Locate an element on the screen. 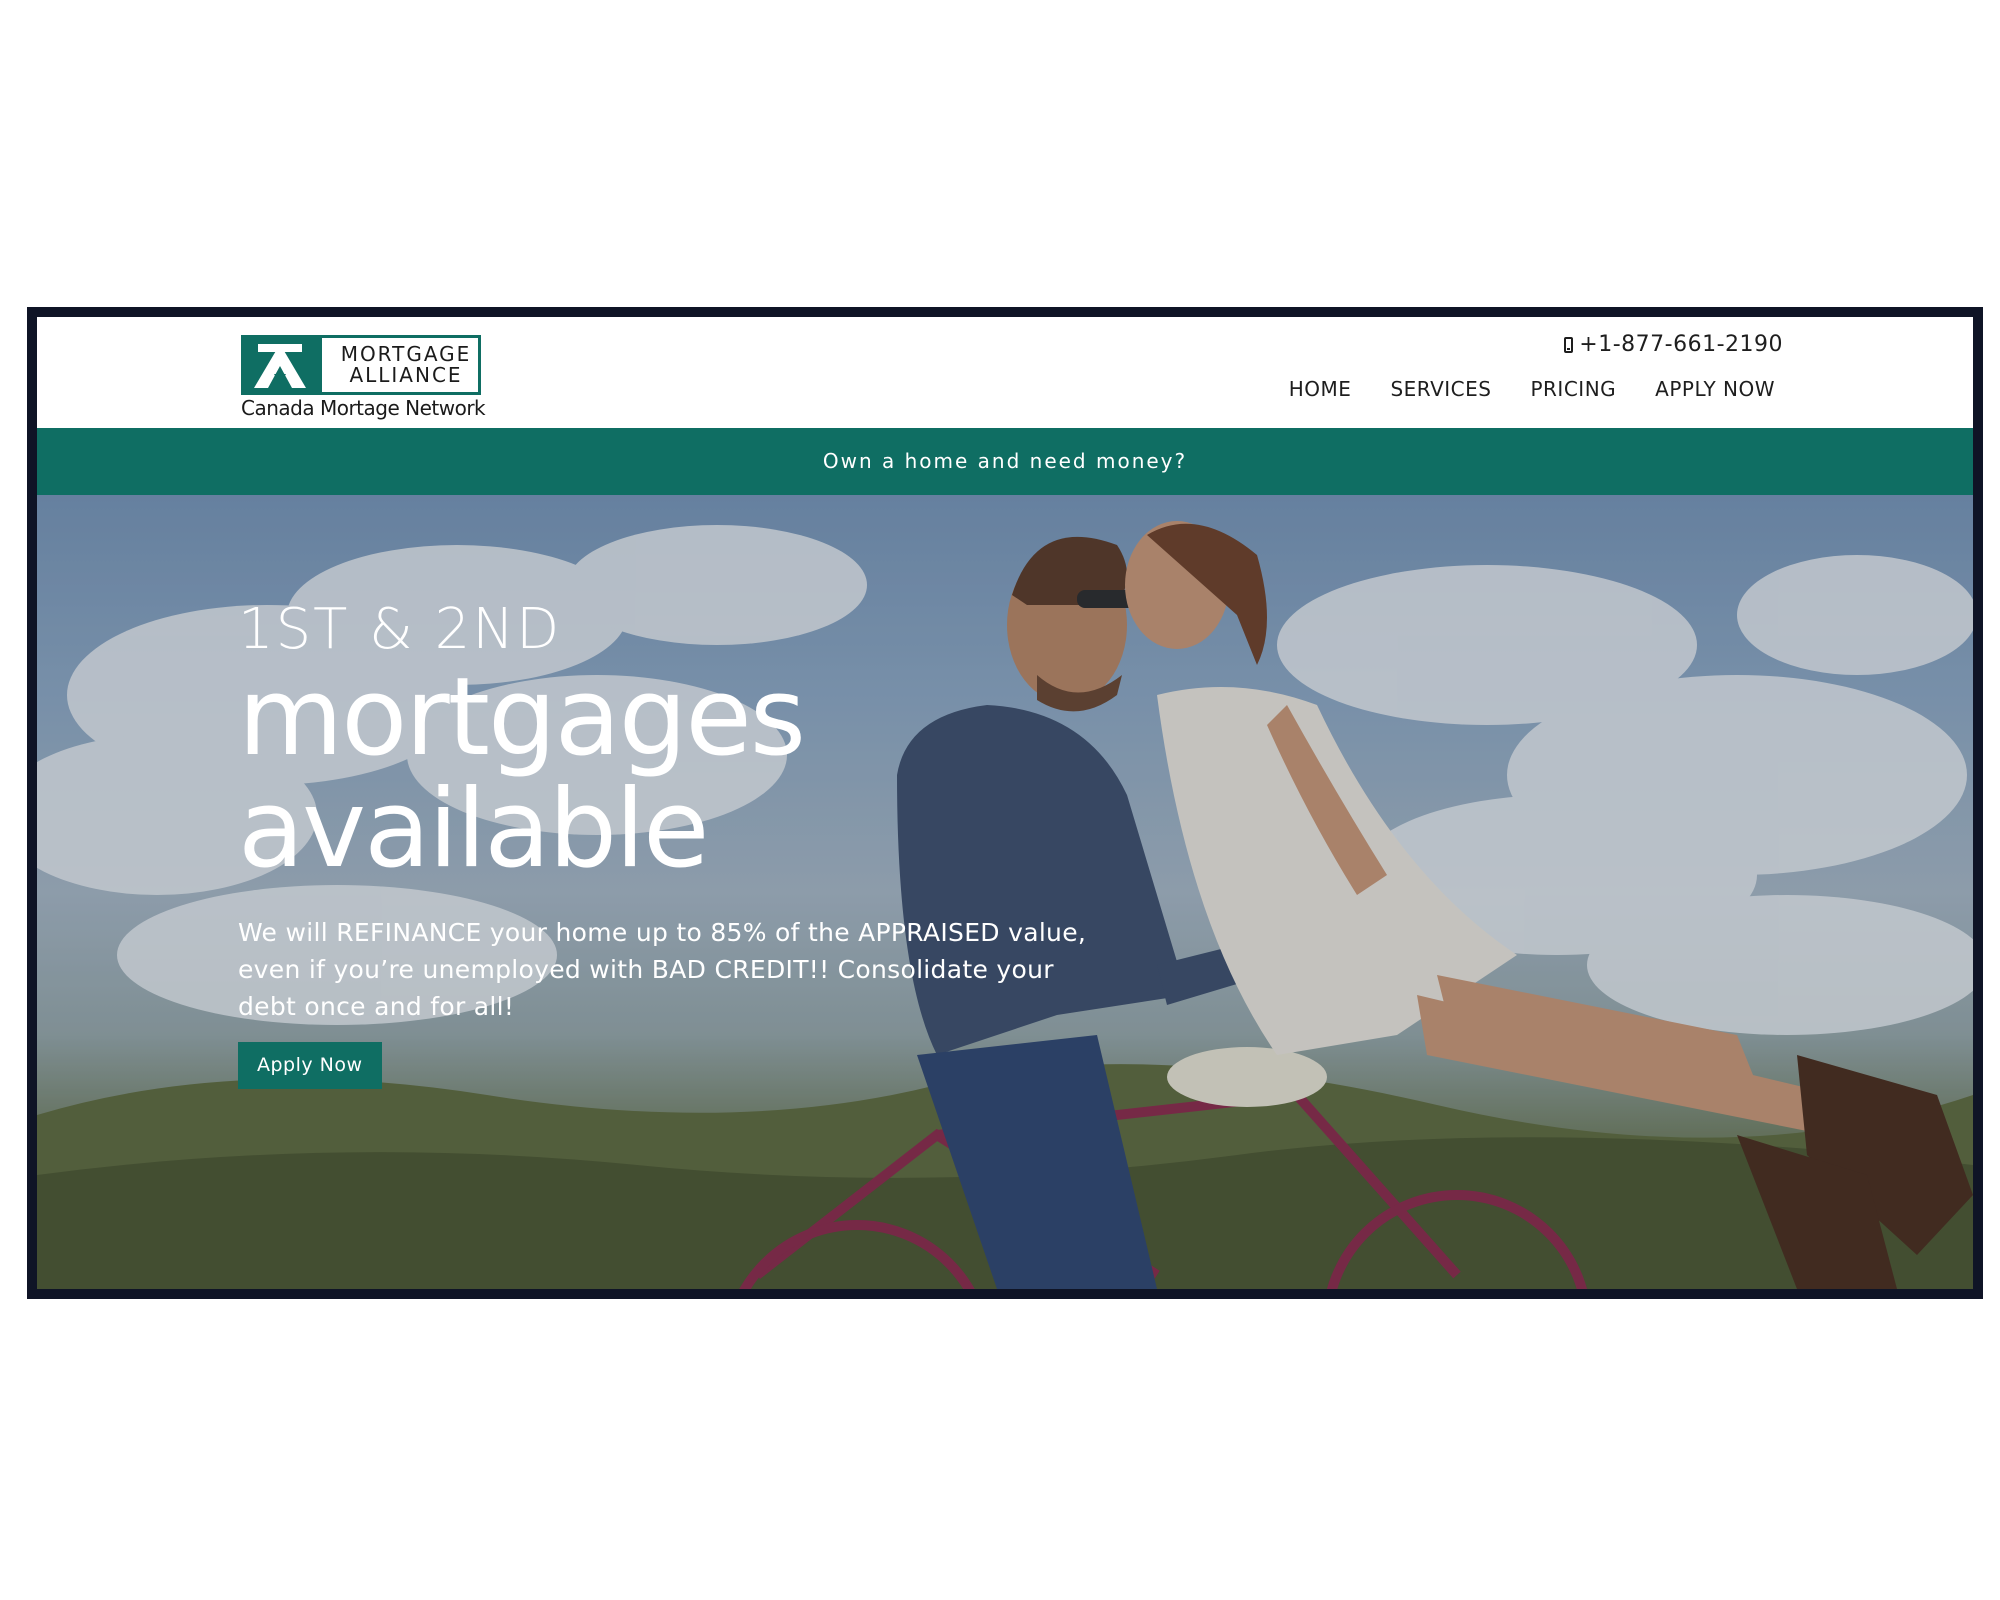  phone-number: +1-877-661-2190 is located at coordinates (1673, 344).